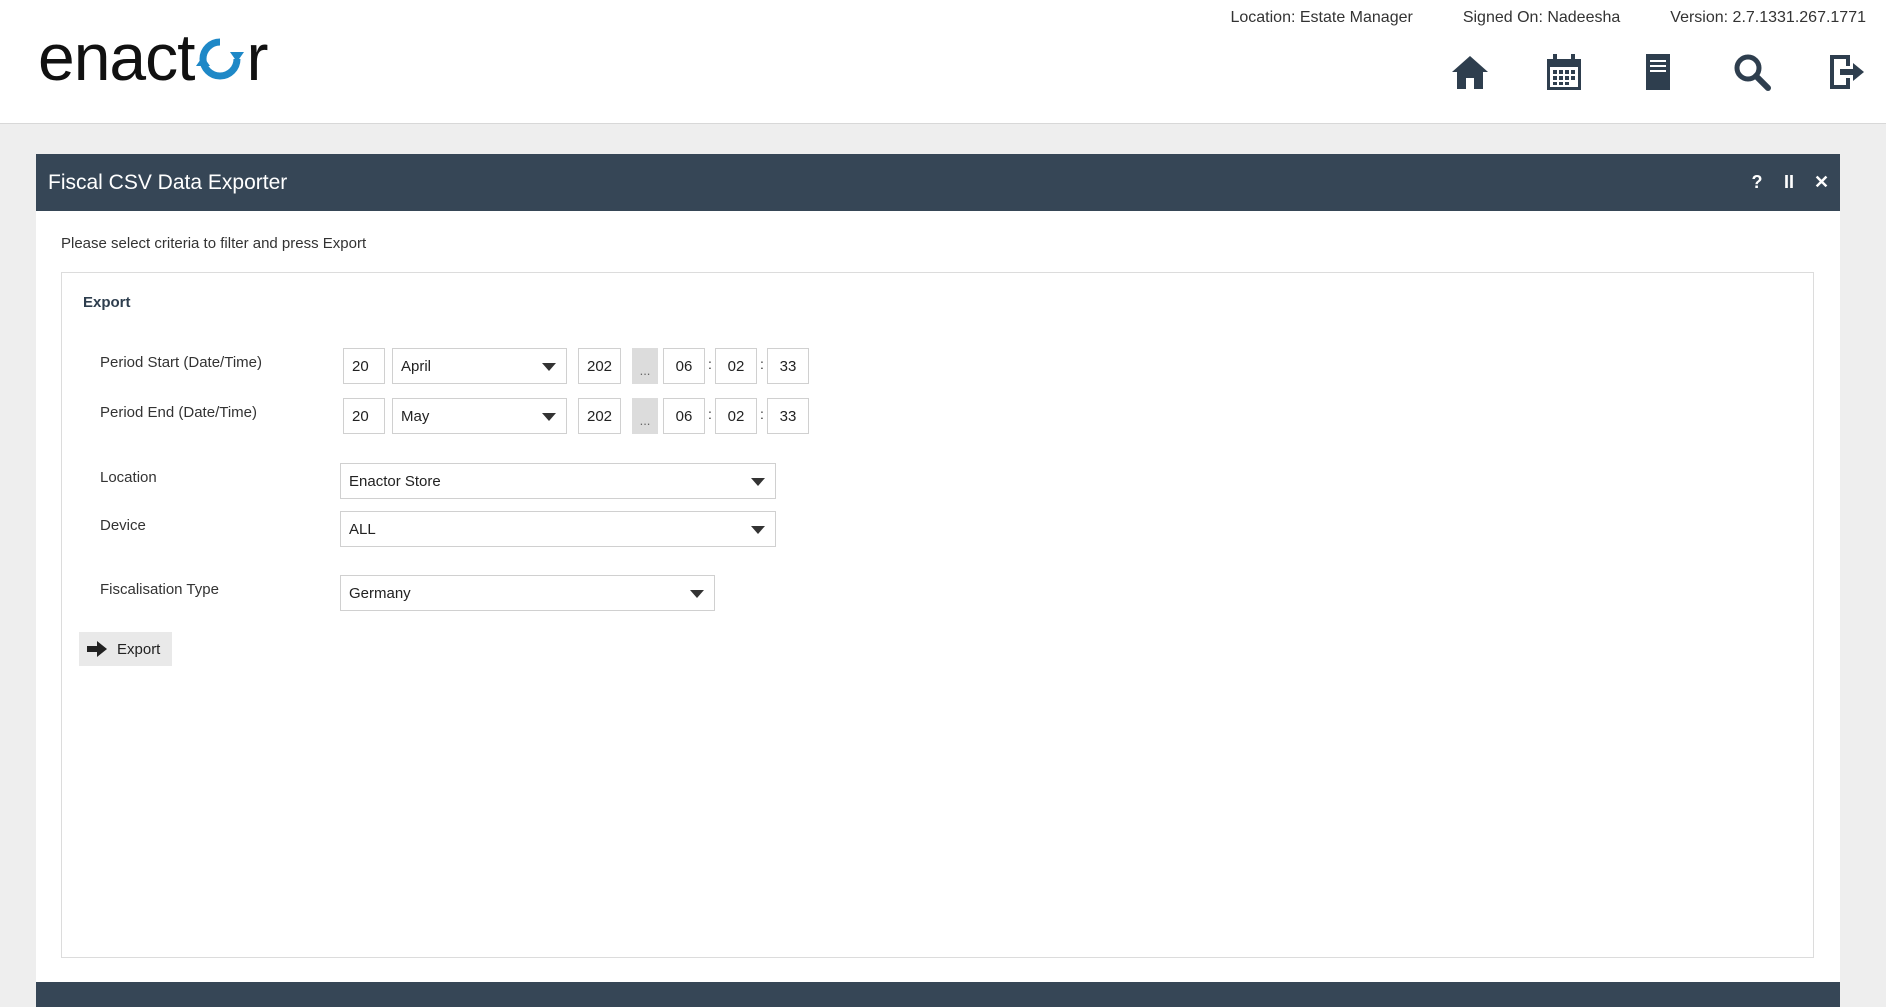  What do you see at coordinates (362, 529) in the screenshot?
I see `device-value: ALL` at bounding box center [362, 529].